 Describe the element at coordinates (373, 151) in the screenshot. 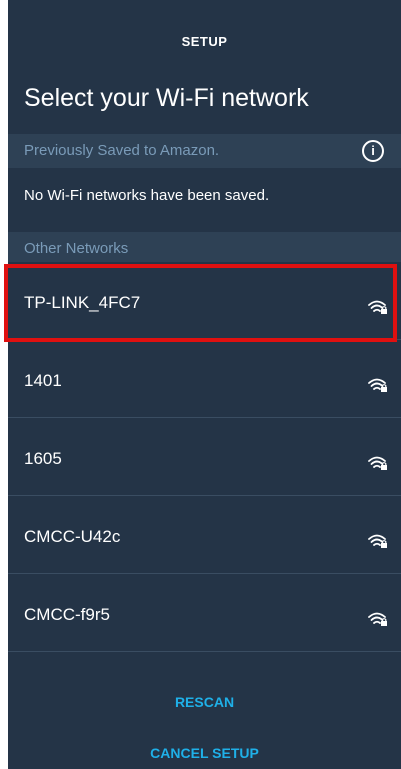

I see `info-icon: i` at that location.